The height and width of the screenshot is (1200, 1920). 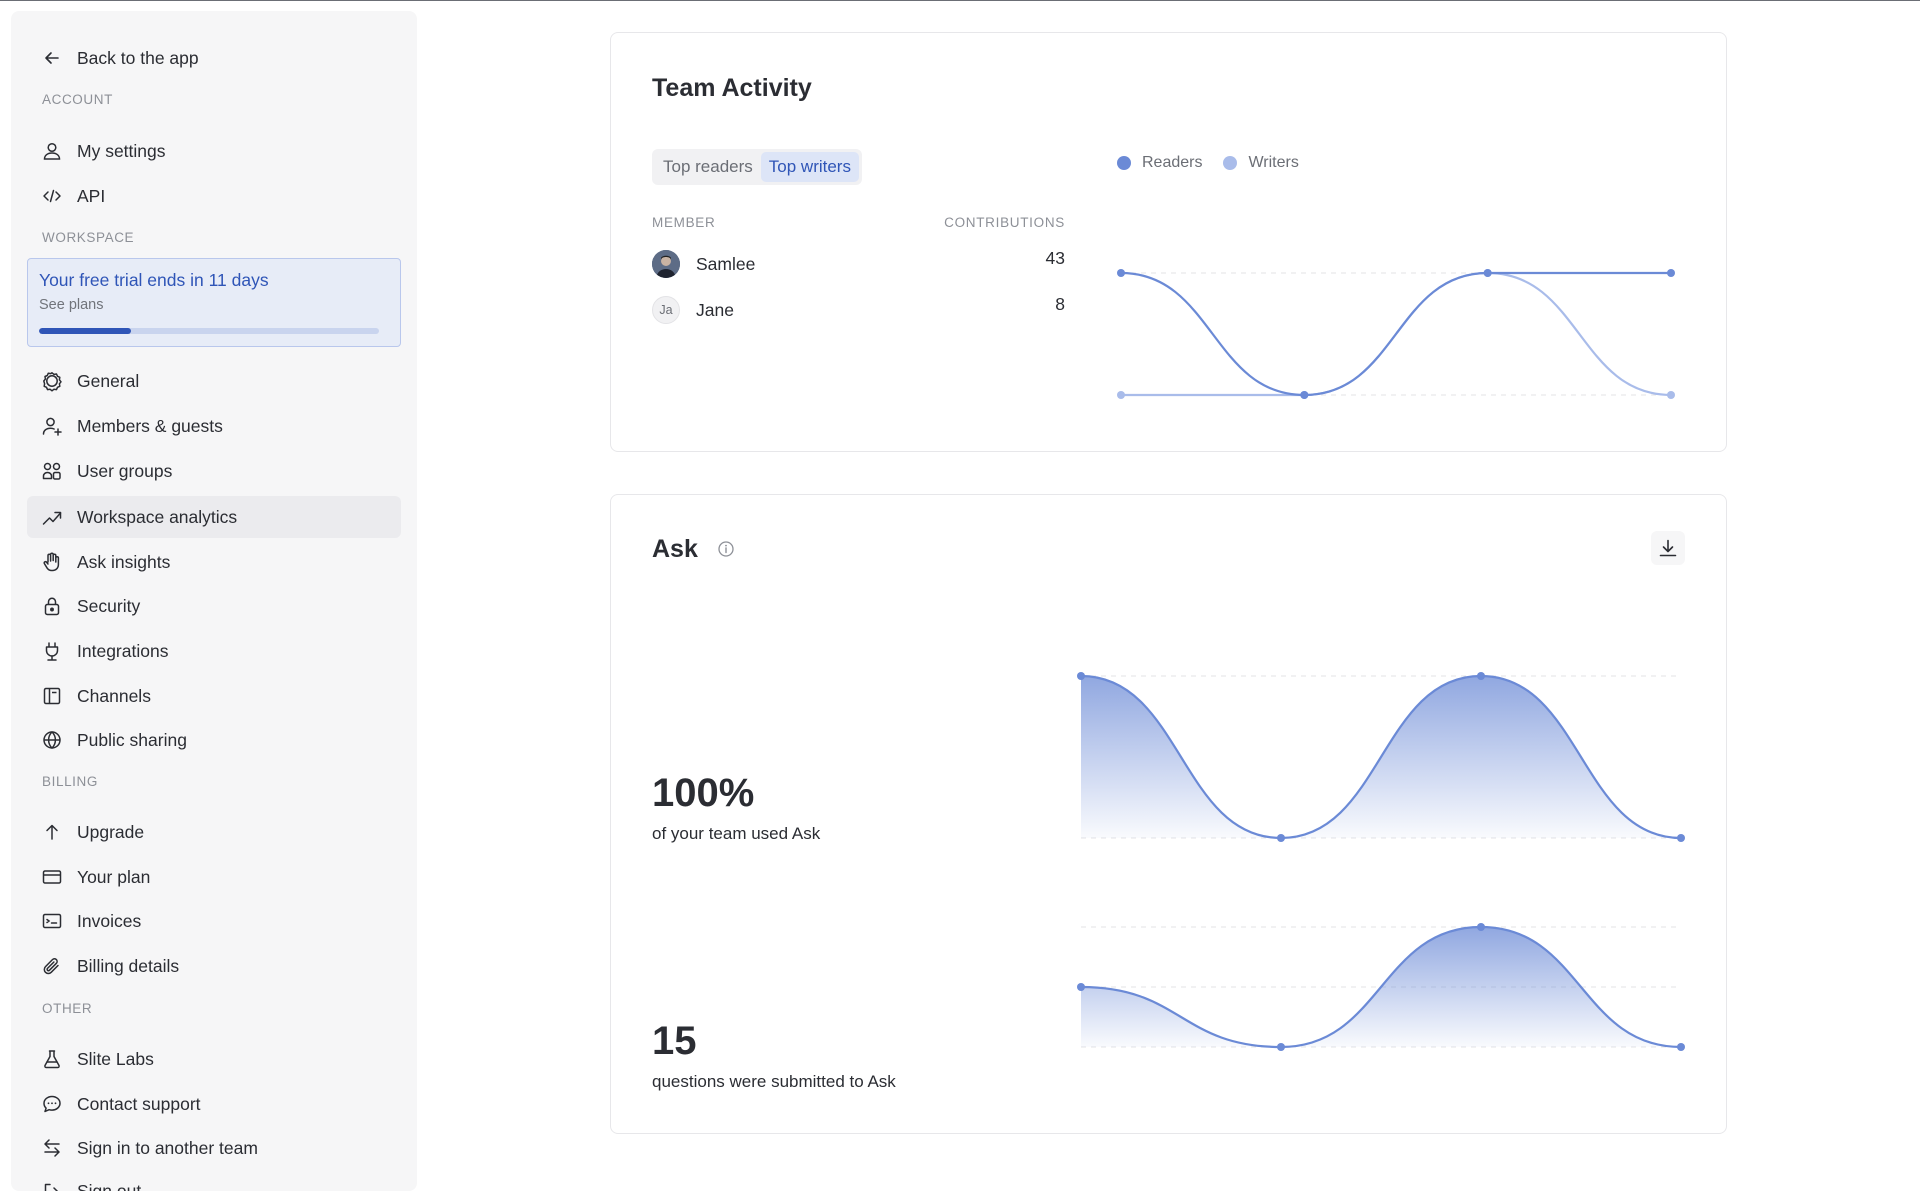 What do you see at coordinates (52, 651) in the screenshot?
I see `plug-icon` at bounding box center [52, 651].